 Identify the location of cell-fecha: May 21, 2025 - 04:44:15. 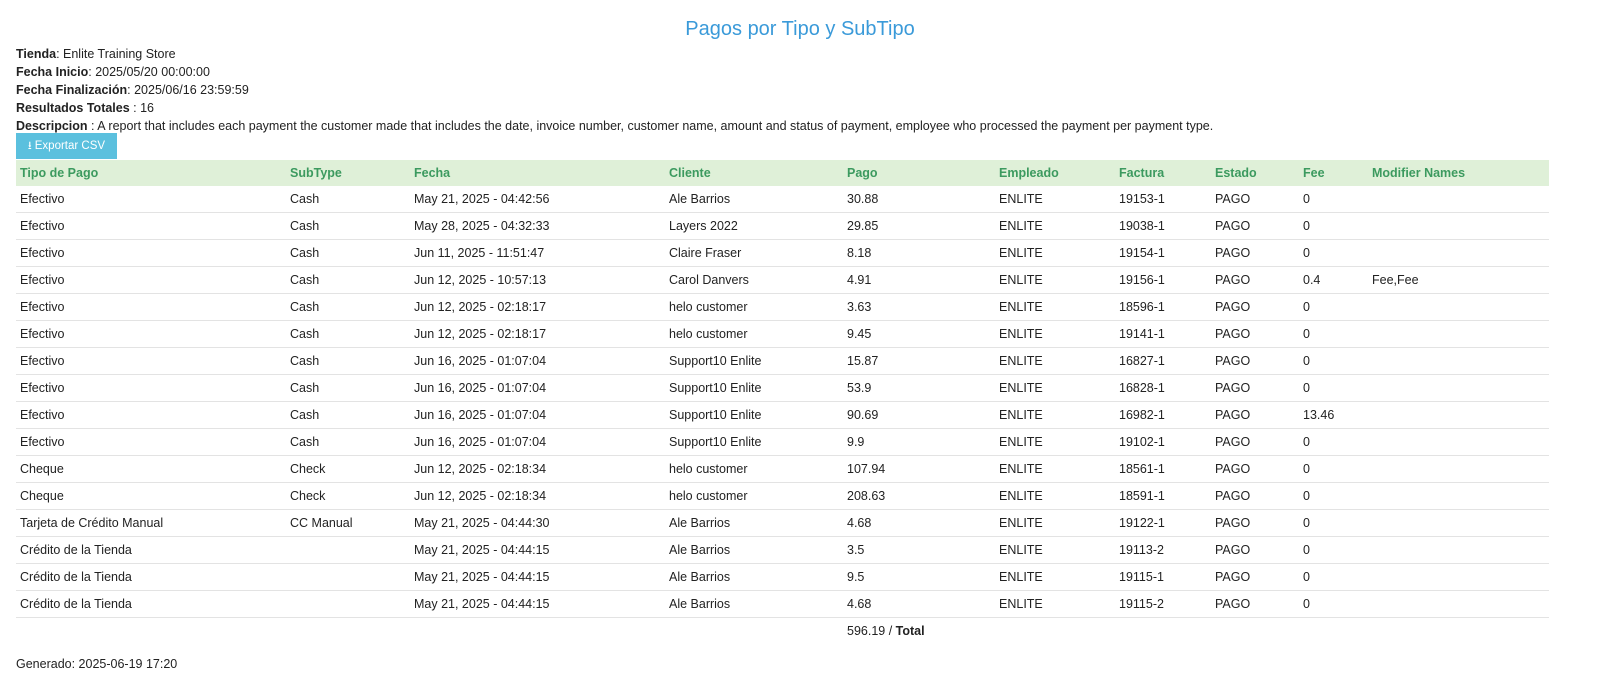
(537, 604).